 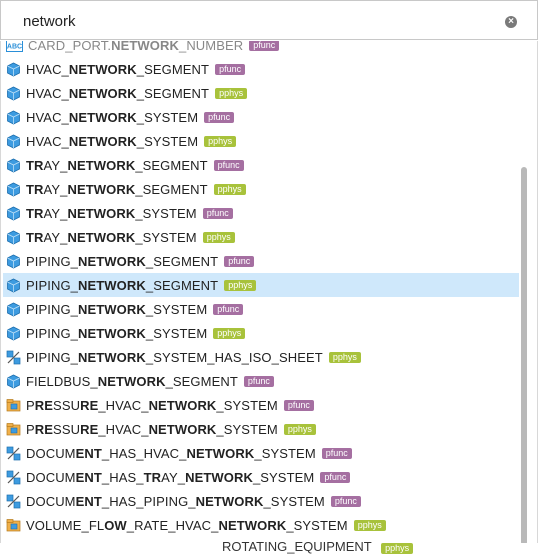 I want to click on list-item: PRESSURE_HVAC_NETWORK_SYSTEM pphys, so click(x=261, y=429).